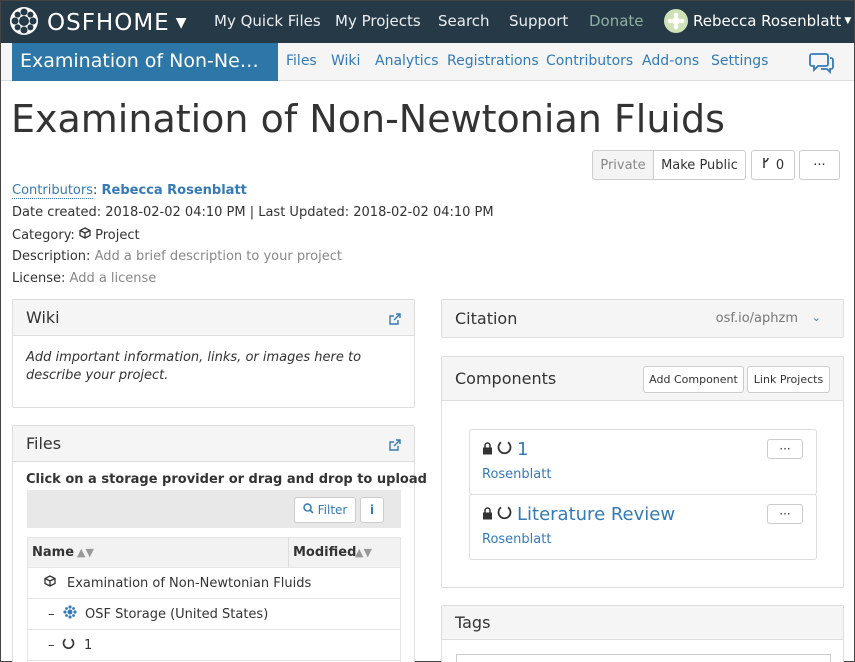 This screenshot has width=855, height=662. Describe the element at coordinates (39, 278) in the screenshot. I see `license-label: License:` at that location.